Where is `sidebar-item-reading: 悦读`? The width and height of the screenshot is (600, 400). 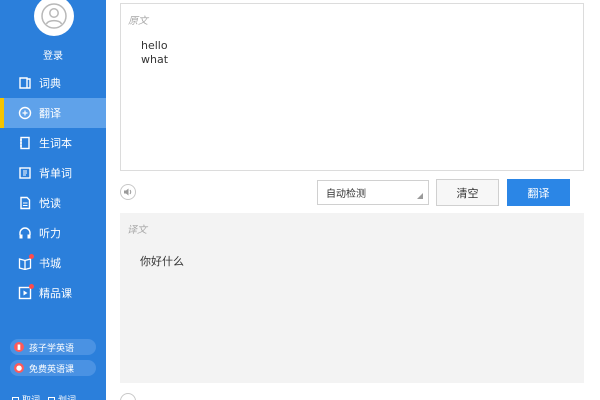
sidebar-item-reading: 悦读 is located at coordinates (53, 203).